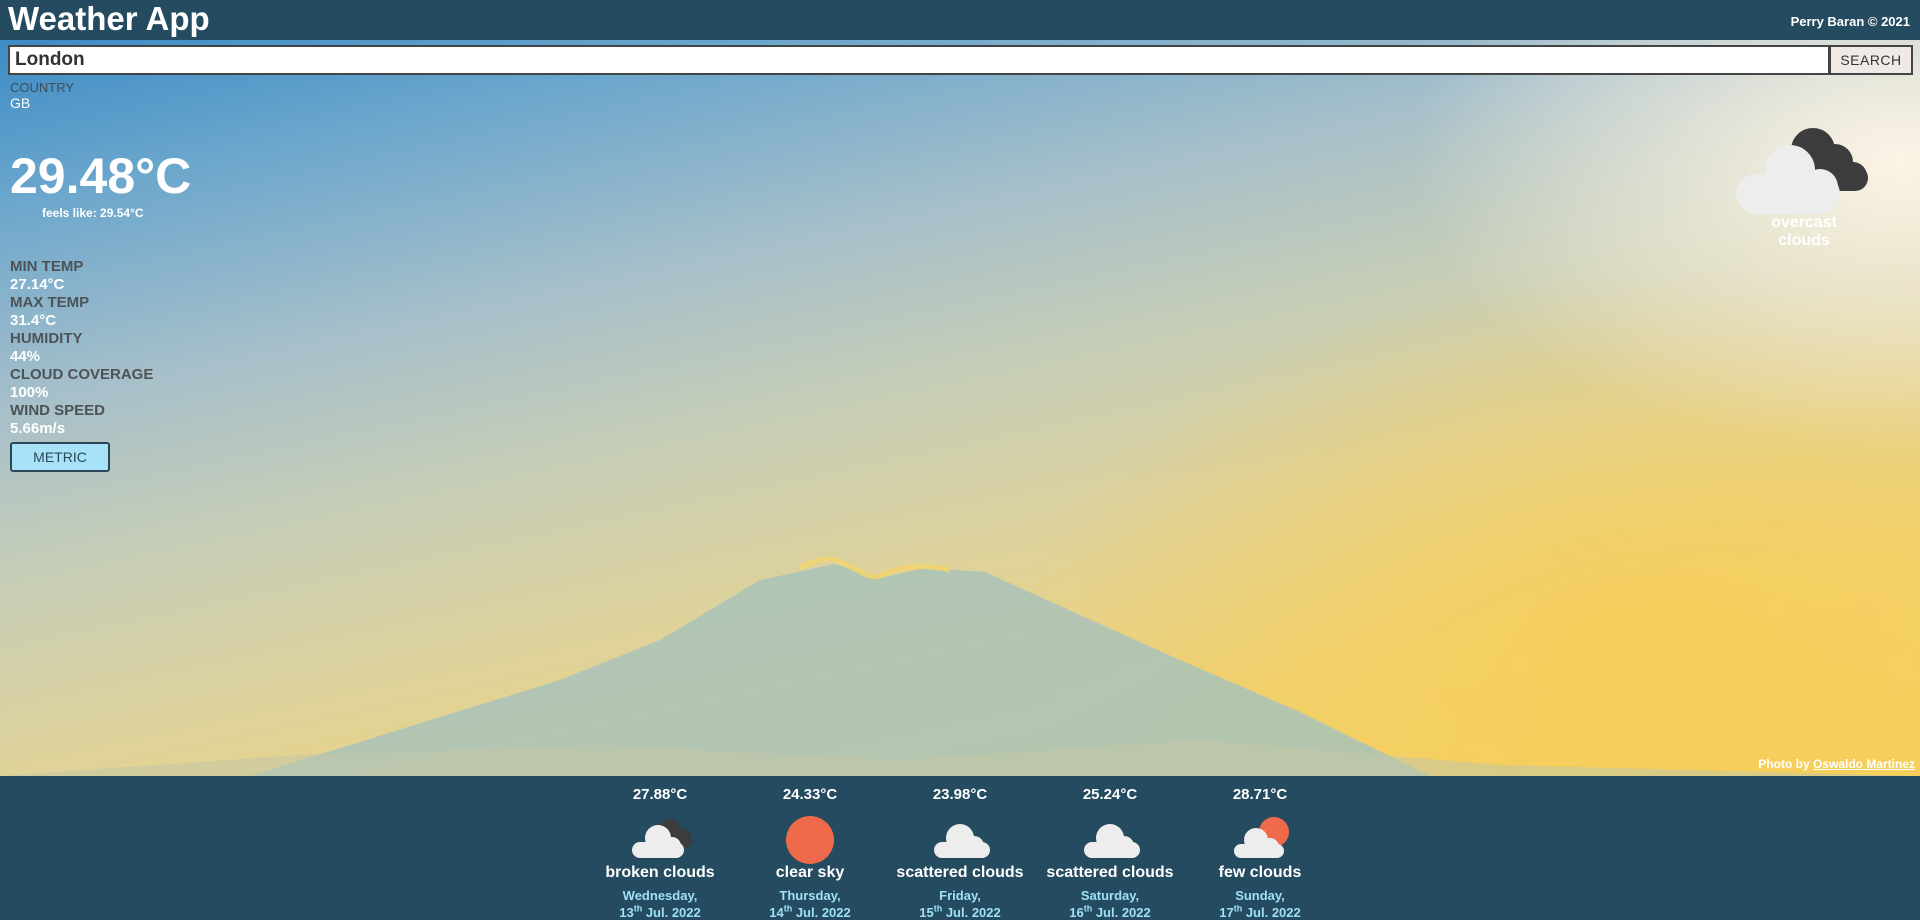 Image resolution: width=1920 pixels, height=920 pixels. I want to click on humidity-label: HUMIDITY, so click(46, 338).